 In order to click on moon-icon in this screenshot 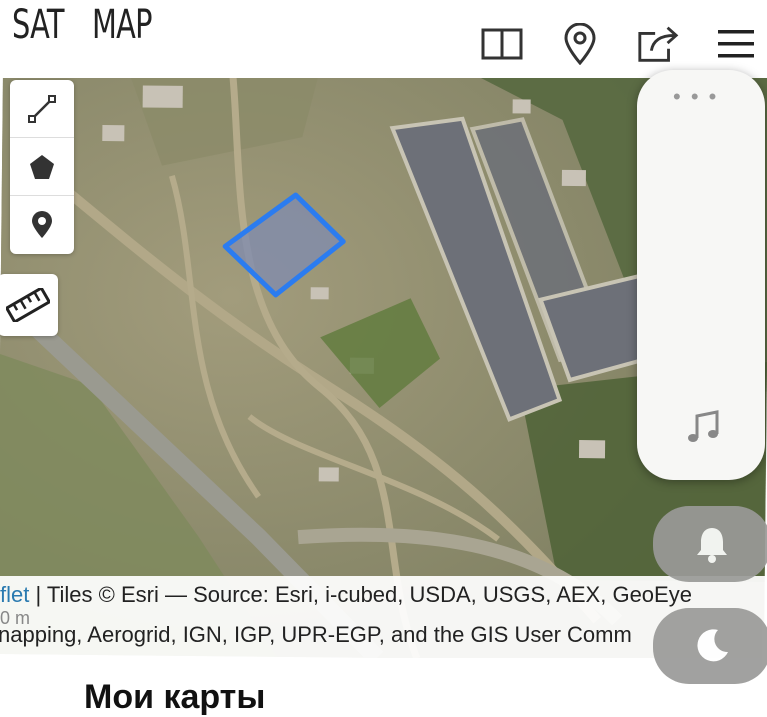, I will do `click(712, 645)`.